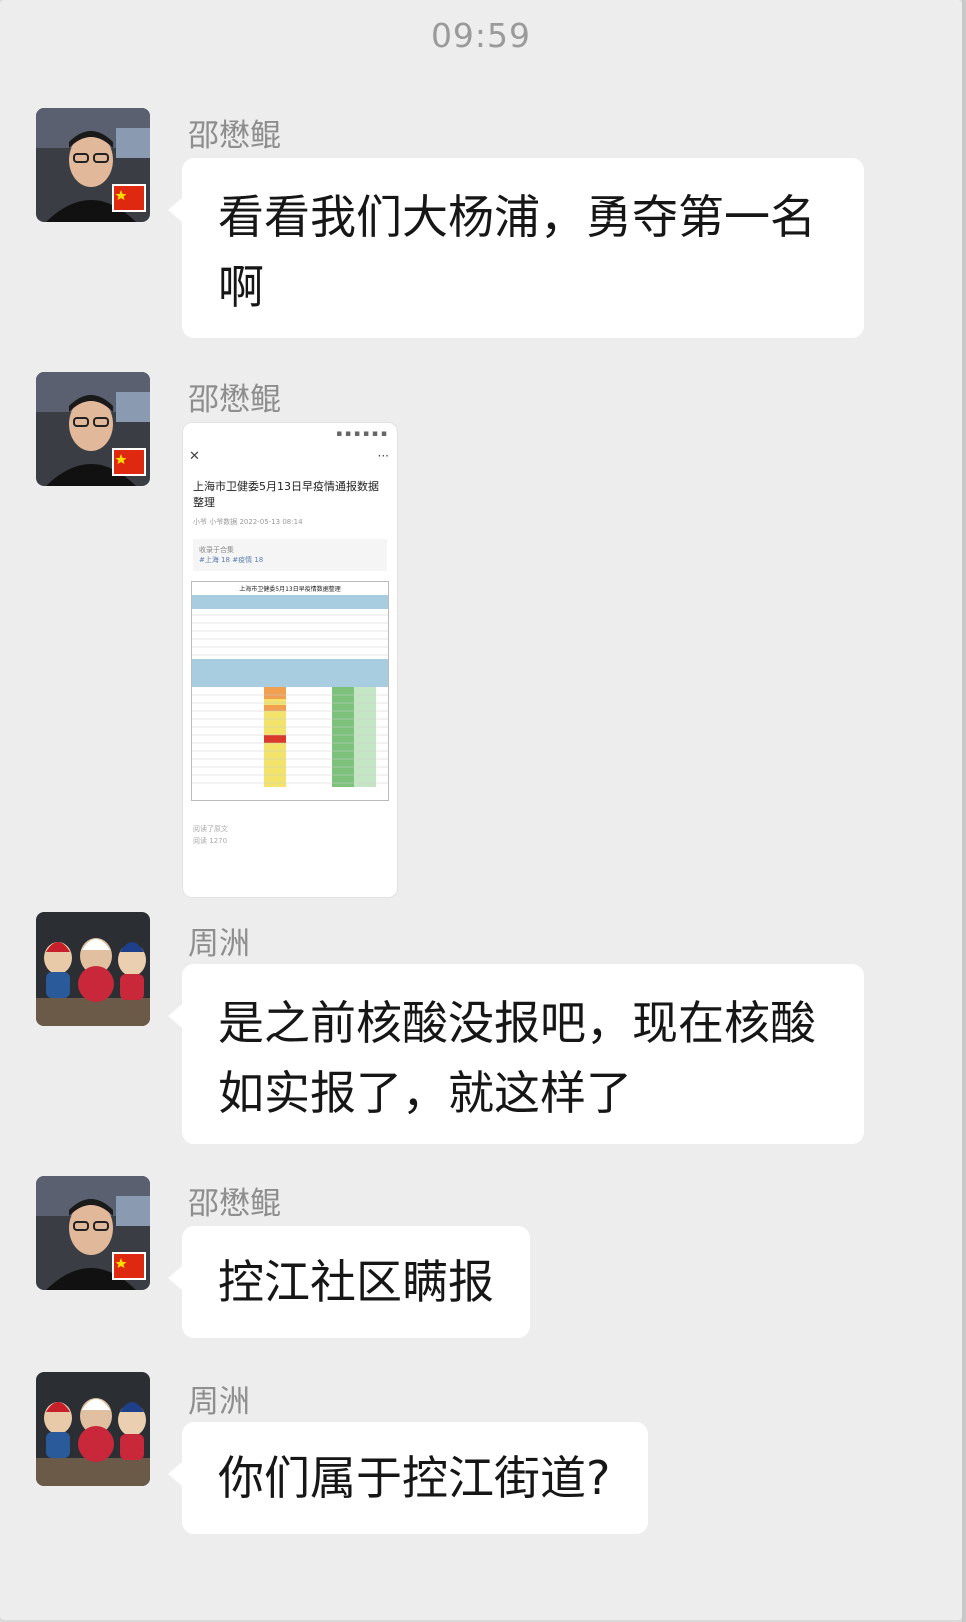 Image resolution: width=966 pixels, height=1622 pixels. I want to click on close-icon: ✕, so click(194, 456).